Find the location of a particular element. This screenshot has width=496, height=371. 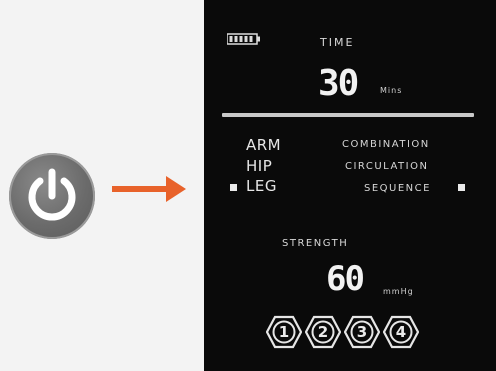

level-label: 2 is located at coordinates (323, 332).